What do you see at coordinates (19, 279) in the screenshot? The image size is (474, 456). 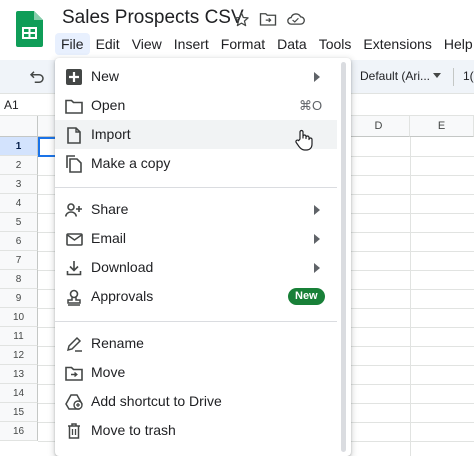 I see `row-header-8: 8` at bounding box center [19, 279].